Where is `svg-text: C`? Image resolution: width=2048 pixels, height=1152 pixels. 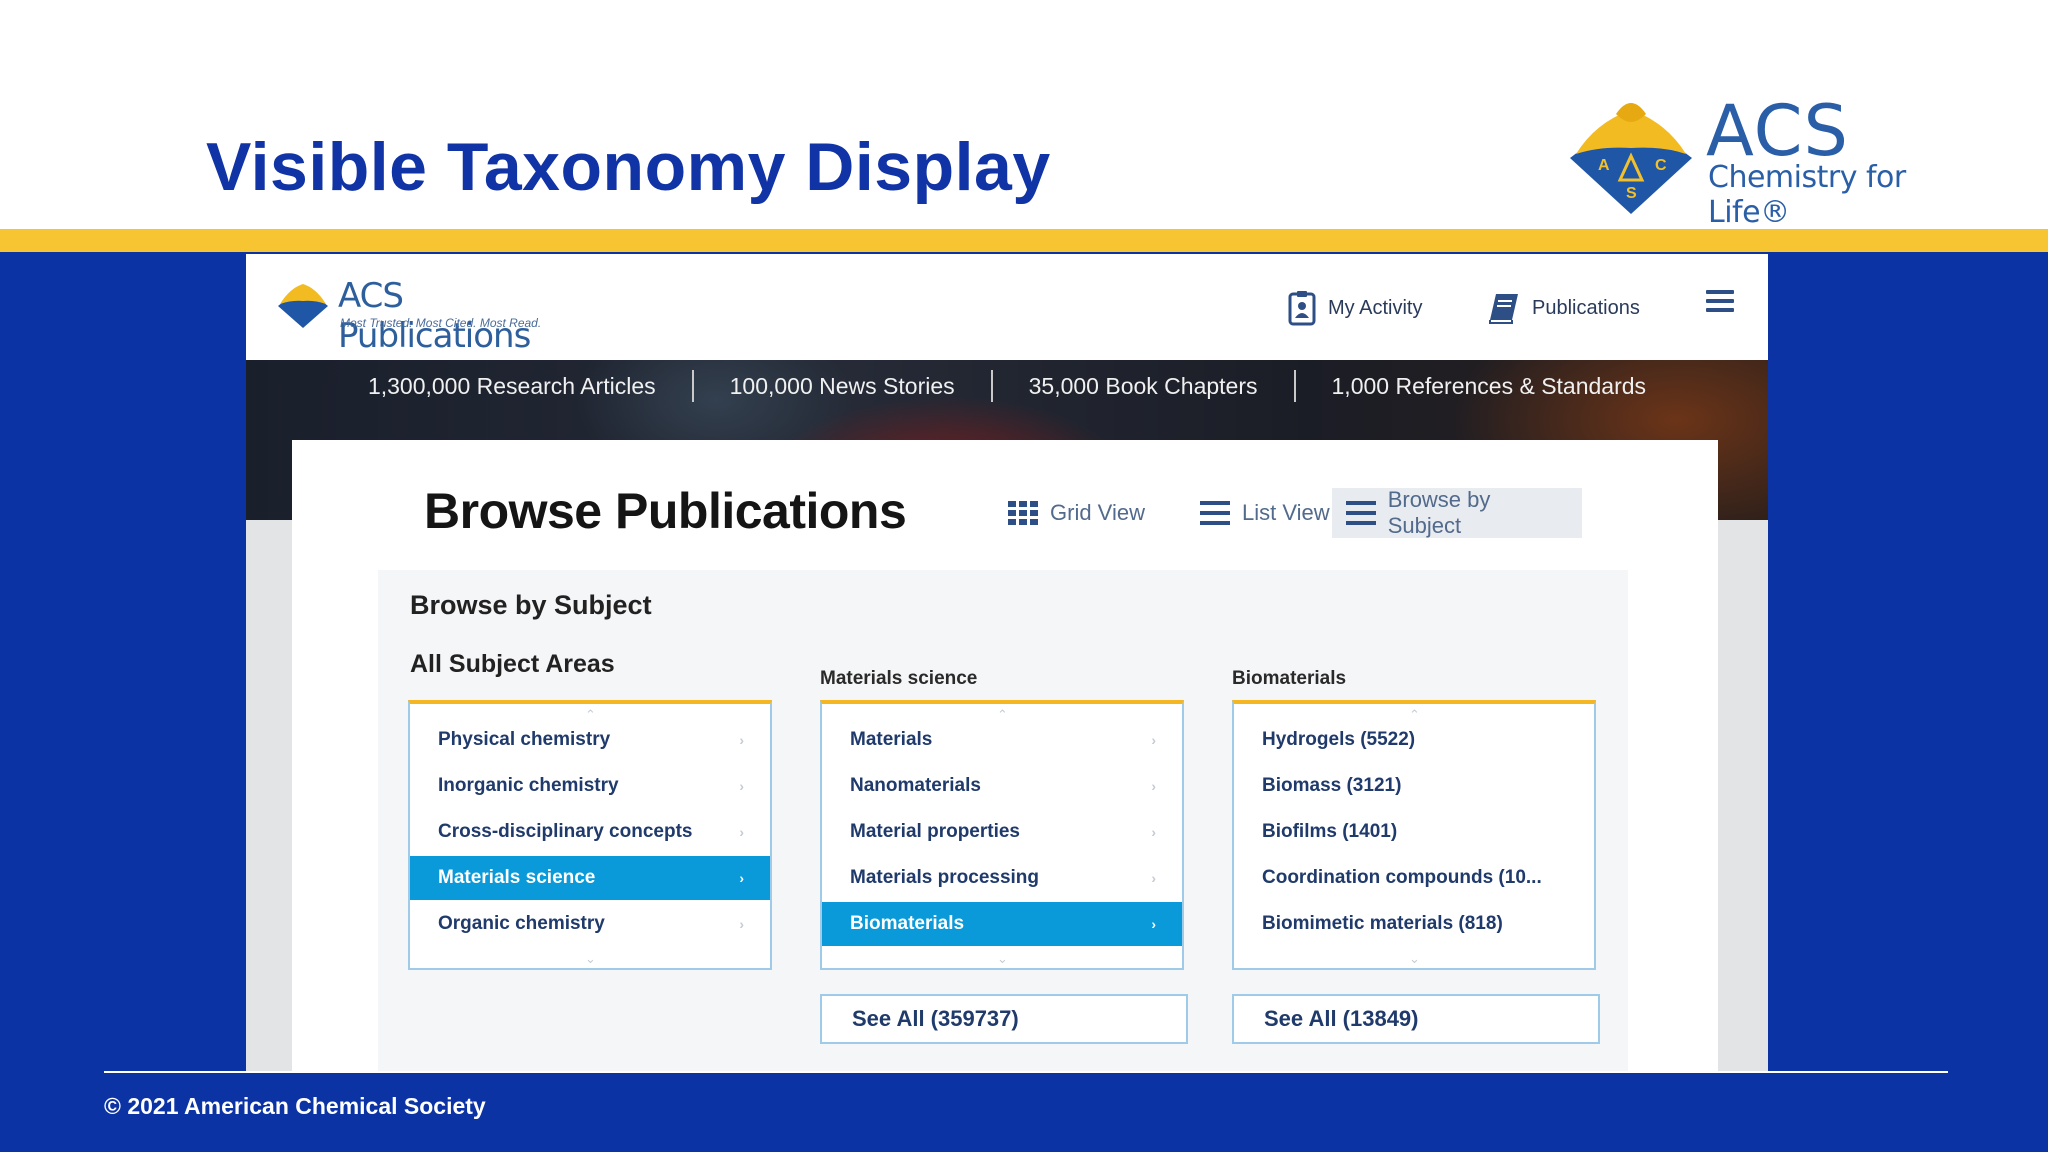
svg-text: C is located at coordinates (1661, 165).